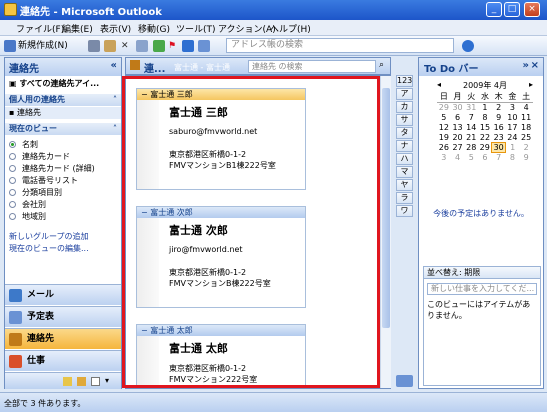 Image resolution: width=547 pixels, height=412 pixels. I want to click on index-tab: ハ, so click(404, 159).